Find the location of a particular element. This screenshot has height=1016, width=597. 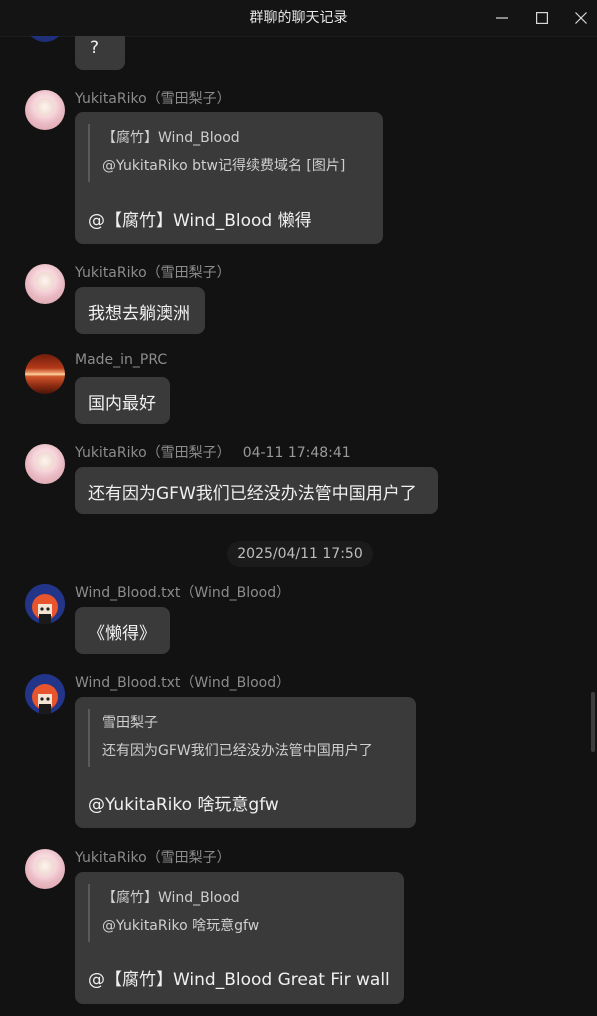

sender-name: Made_in_PRC is located at coordinates (121, 360).